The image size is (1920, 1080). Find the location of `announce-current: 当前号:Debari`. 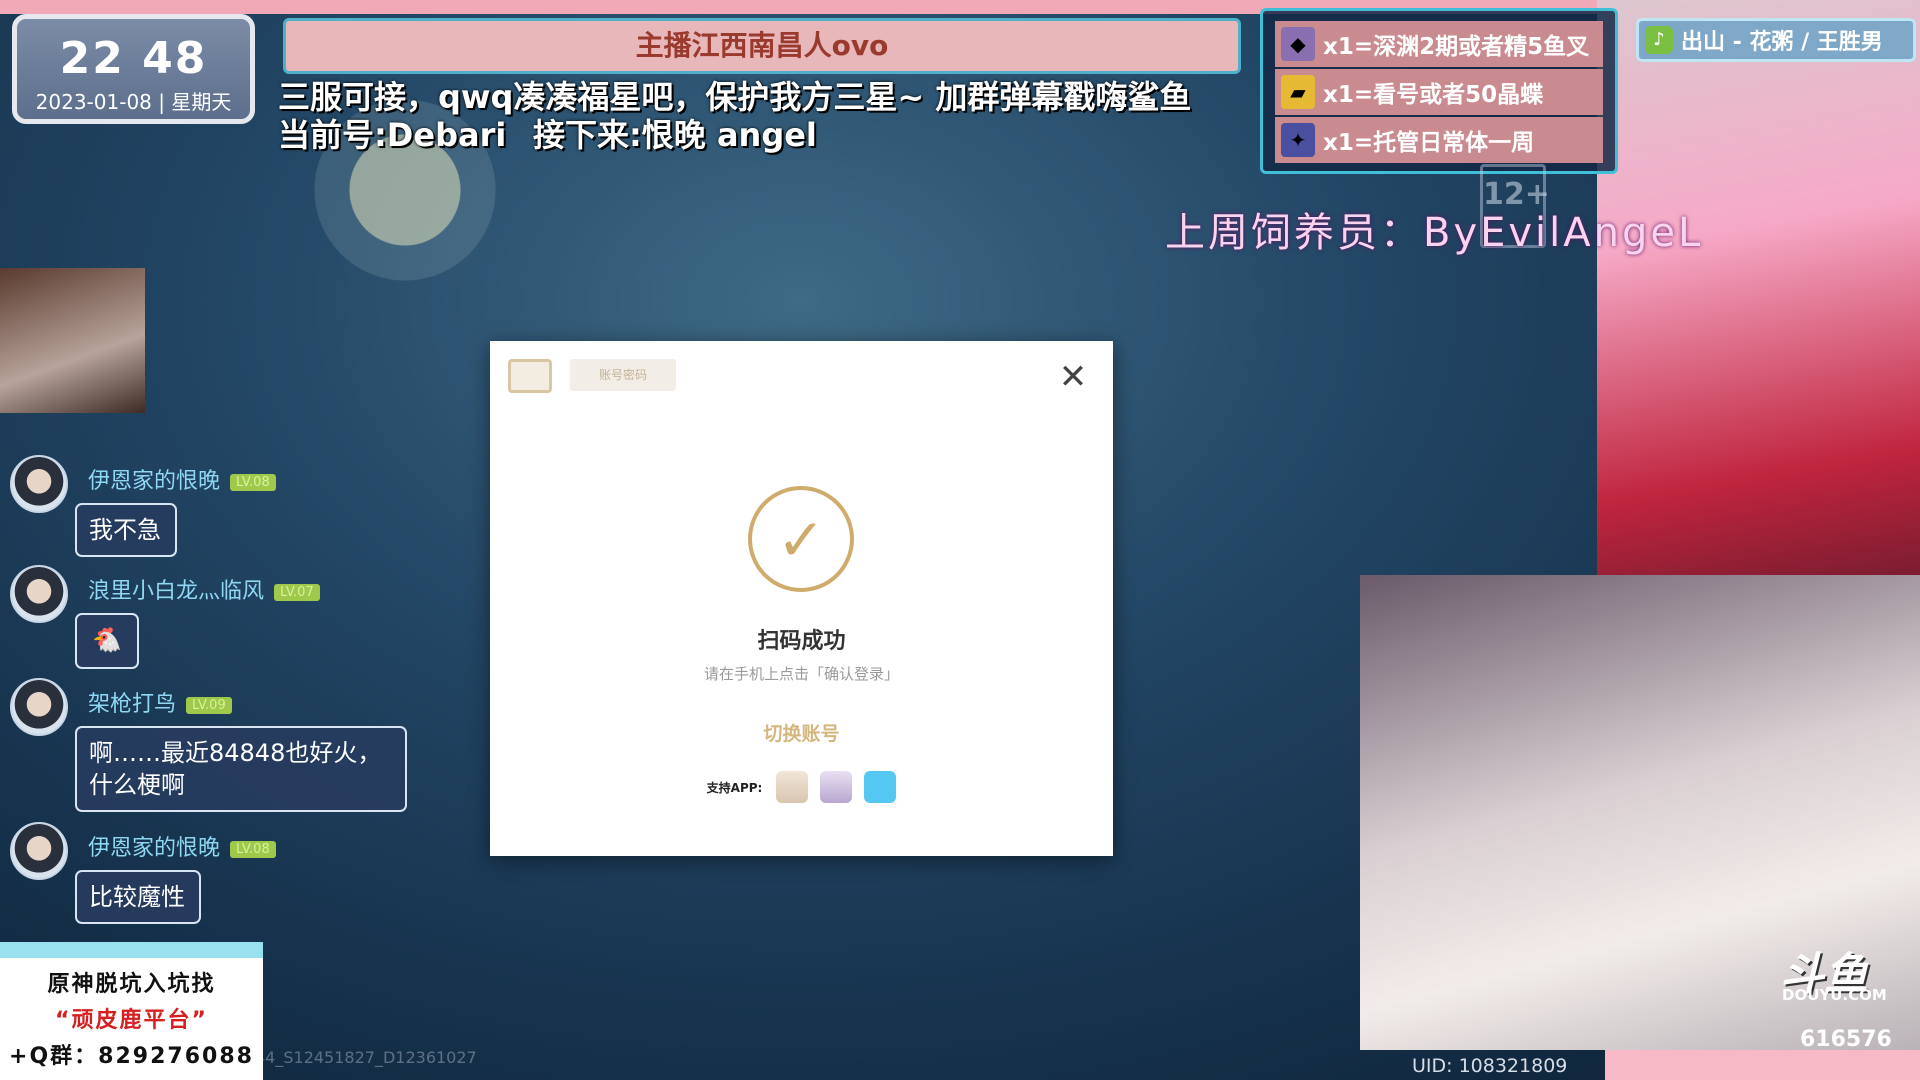

announce-current: 当前号:Debari is located at coordinates (392, 135).